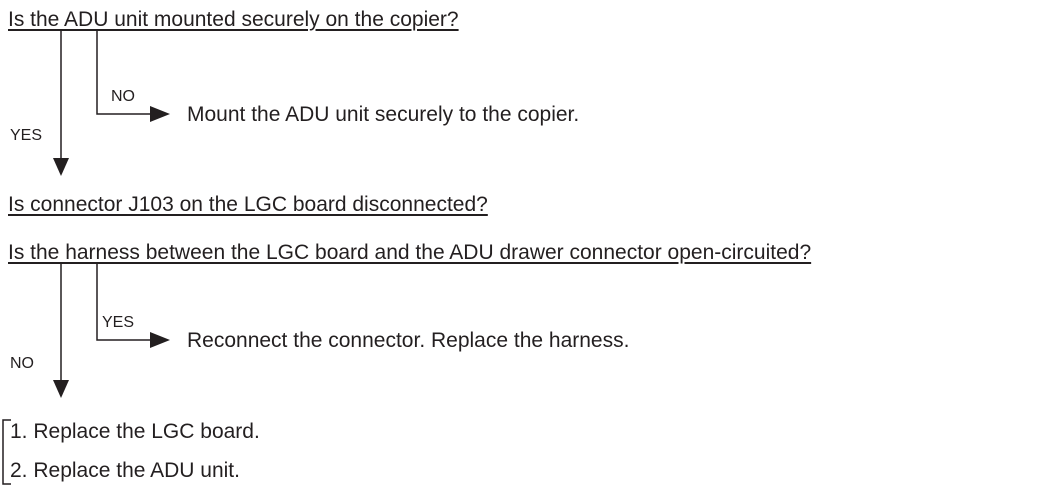  What do you see at coordinates (125, 470) in the screenshot?
I see `step-replace-adu-unit: 2. Replace the ADU unit.` at bounding box center [125, 470].